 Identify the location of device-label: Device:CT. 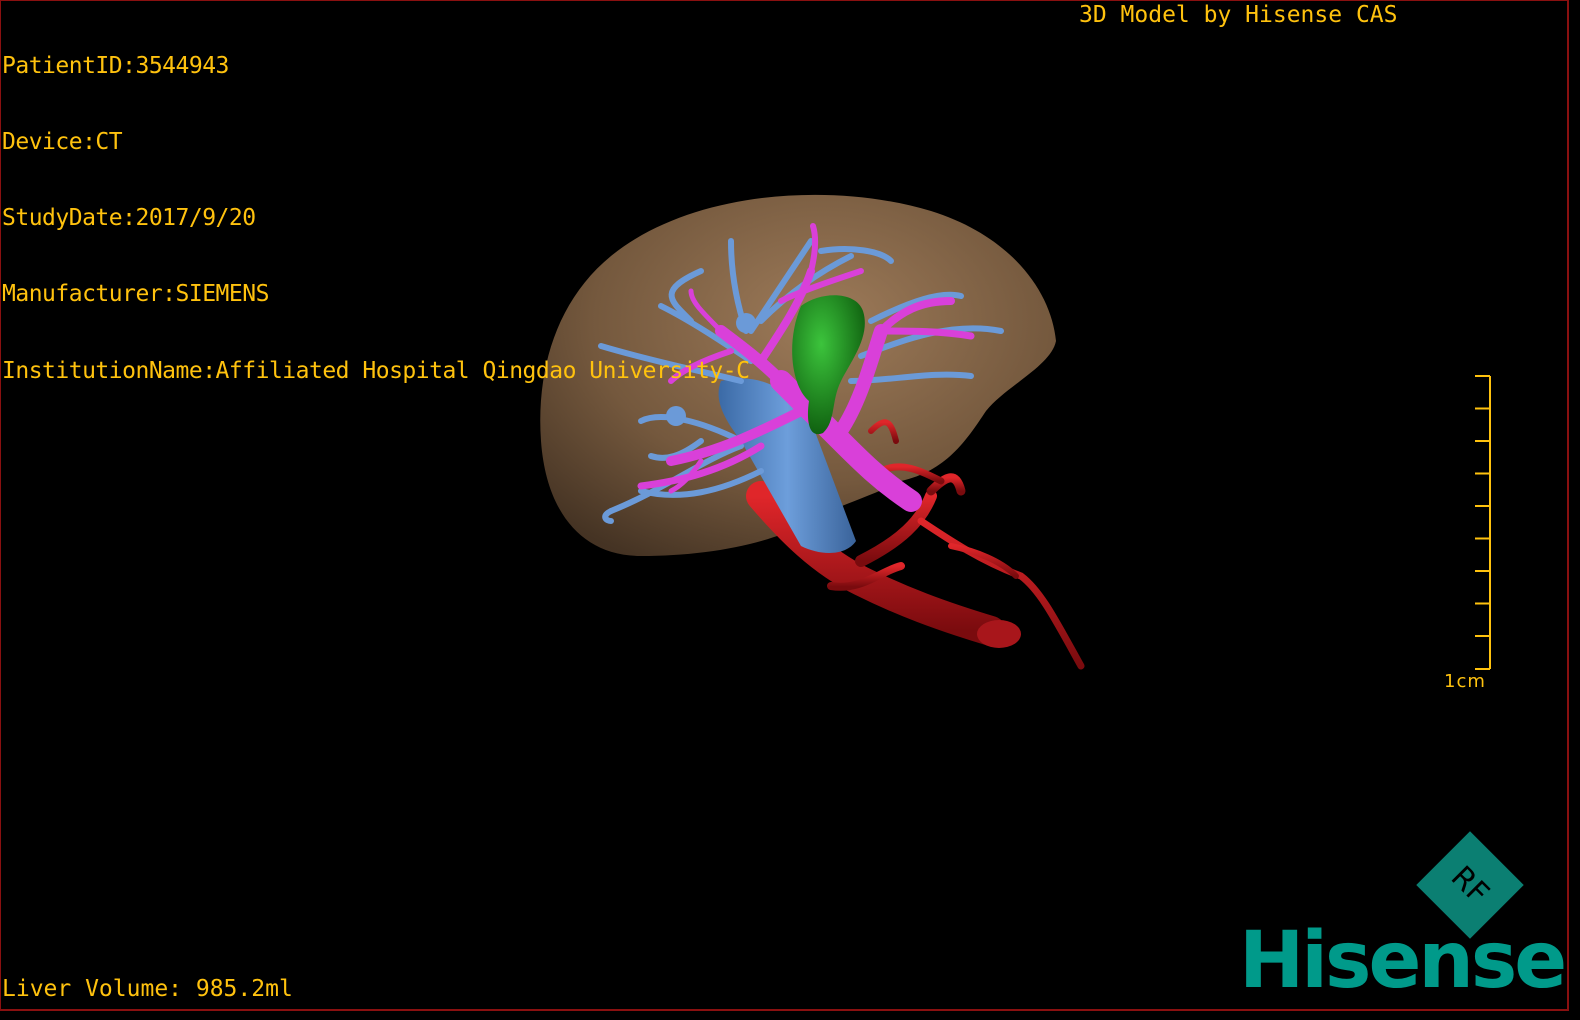
(62, 142).